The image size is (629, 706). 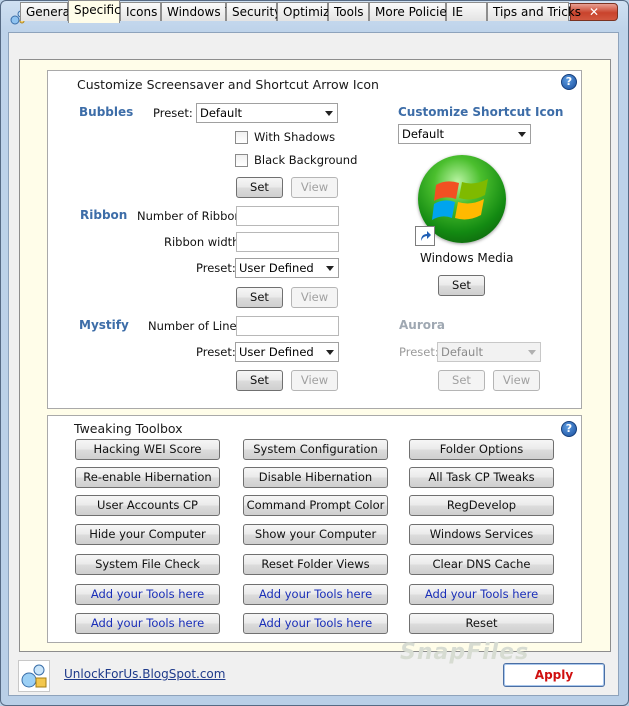 What do you see at coordinates (147, 505) in the screenshot?
I see `user-accounts-cp-button: User Accounts CP` at bounding box center [147, 505].